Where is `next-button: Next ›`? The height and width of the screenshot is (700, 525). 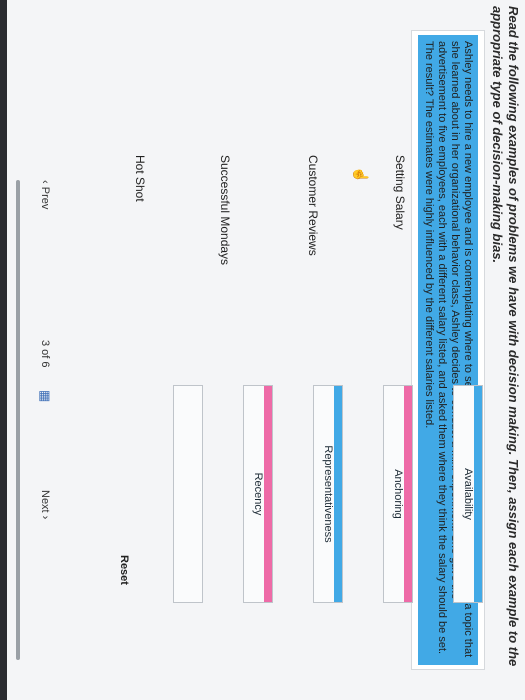
next-button: Next › is located at coordinates (45, 504).